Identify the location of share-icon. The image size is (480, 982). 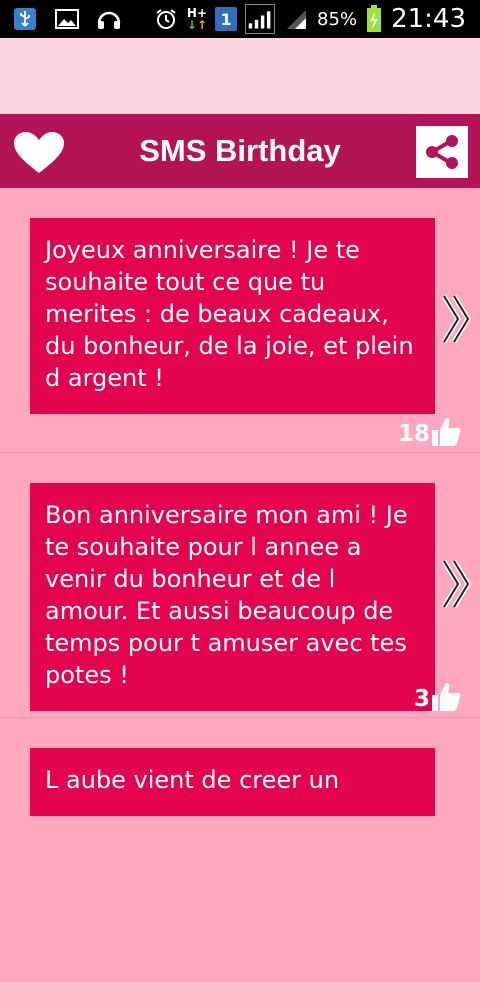
(442, 152).